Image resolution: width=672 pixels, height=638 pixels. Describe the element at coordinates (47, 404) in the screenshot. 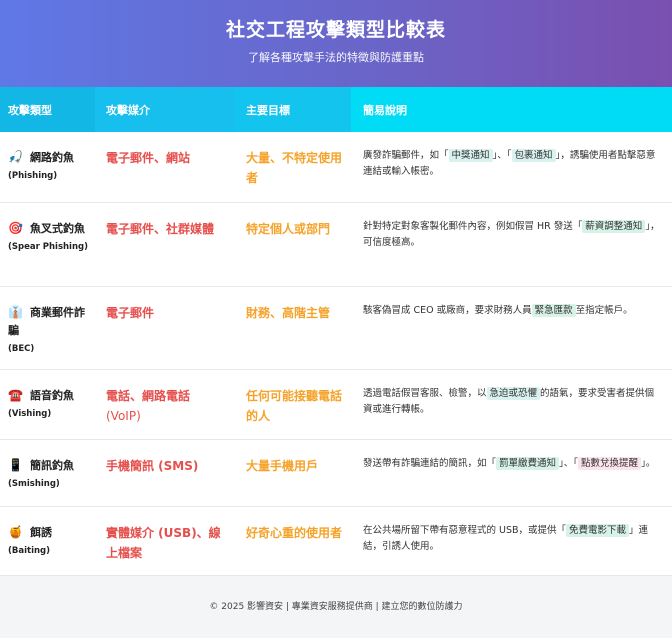

I see `attack-type-cell: ☎️ 語音釣魚 (Vishing)` at that location.